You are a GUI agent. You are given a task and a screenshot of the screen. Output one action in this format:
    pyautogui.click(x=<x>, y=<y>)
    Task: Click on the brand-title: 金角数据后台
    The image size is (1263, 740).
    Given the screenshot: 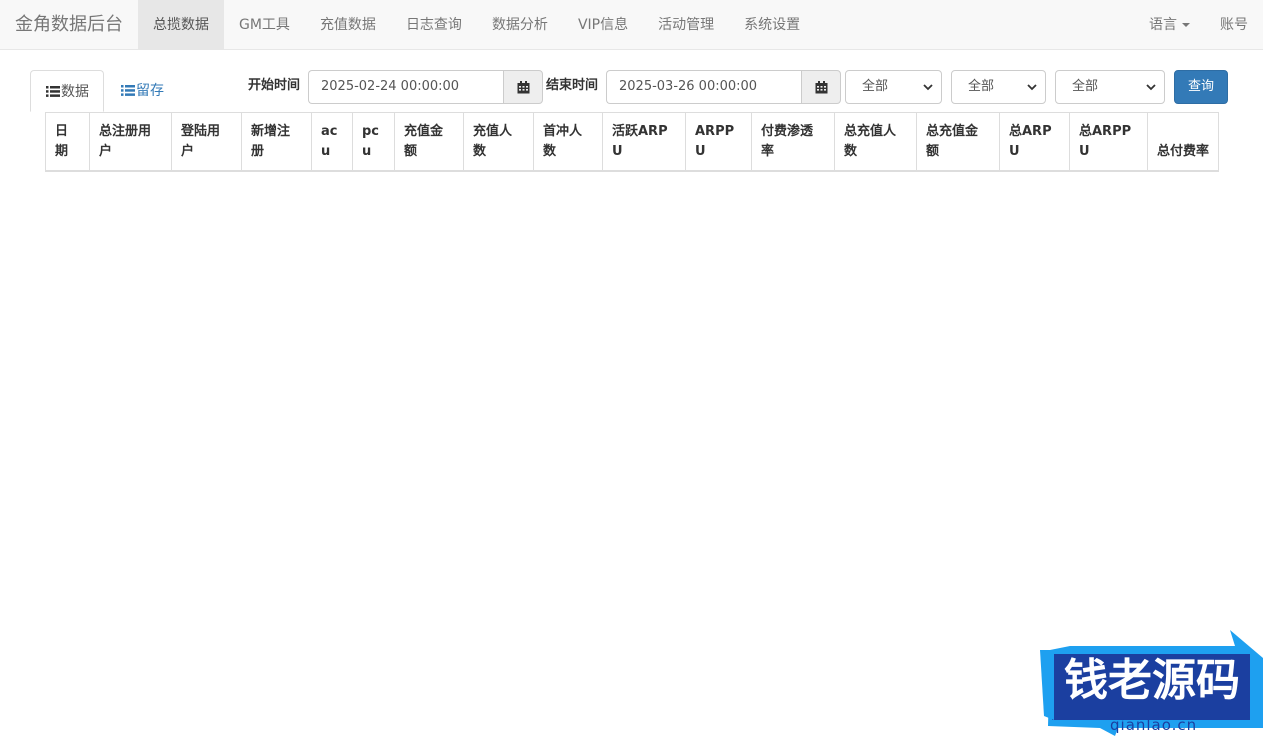 What is the action you would take?
    pyautogui.click(x=69, y=25)
    